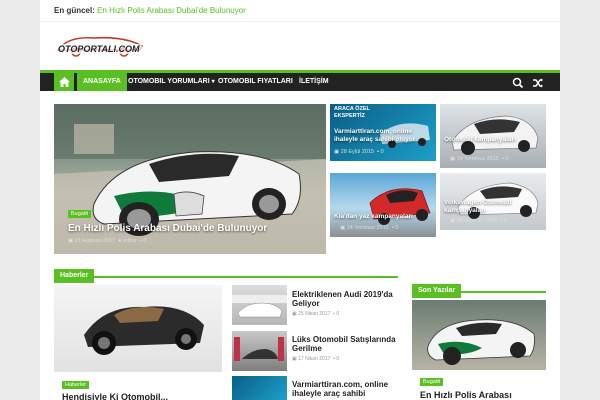 Image resolution: width=600 pixels, height=400 pixels. Describe the element at coordinates (337, 359) in the screenshot. I see `haberler-item-2-comments: 0` at that location.